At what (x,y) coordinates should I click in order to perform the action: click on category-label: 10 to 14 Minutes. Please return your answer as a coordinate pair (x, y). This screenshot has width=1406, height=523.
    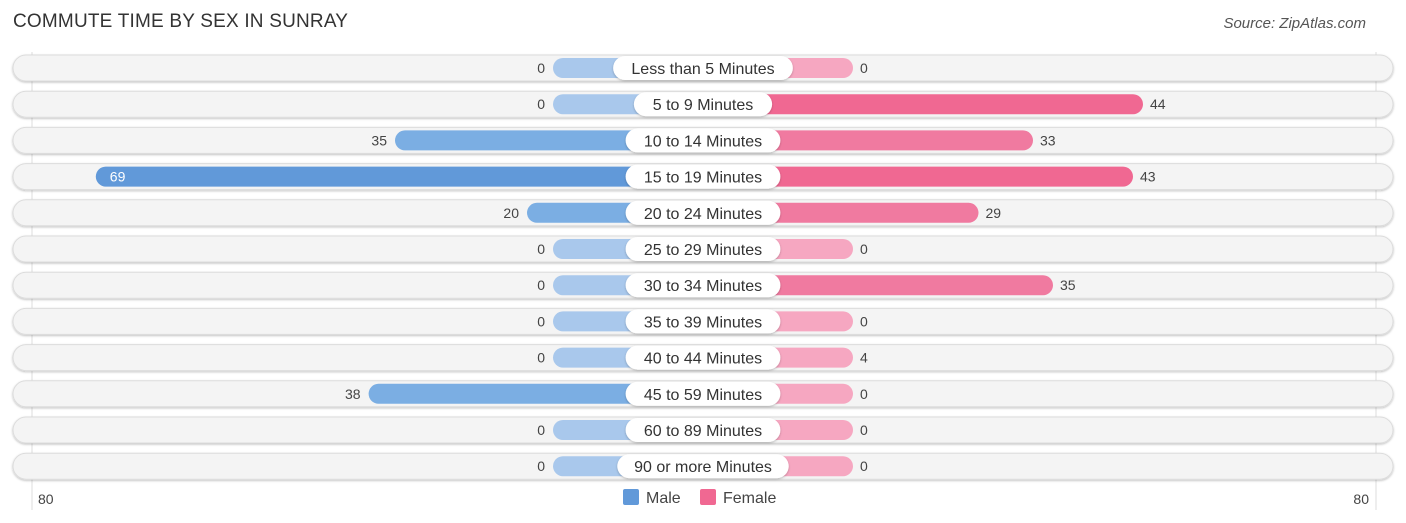
    Looking at the image, I should click on (703, 141).